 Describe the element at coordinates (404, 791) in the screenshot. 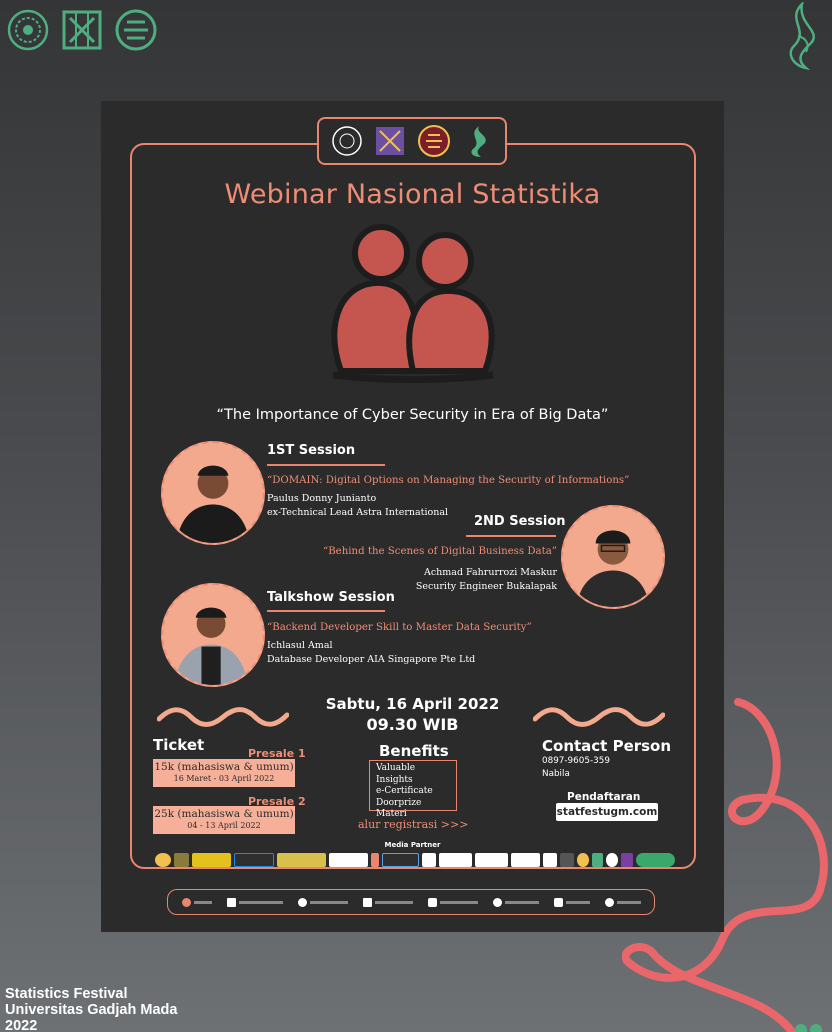

I see `benefit-item: e-Certificate` at that location.